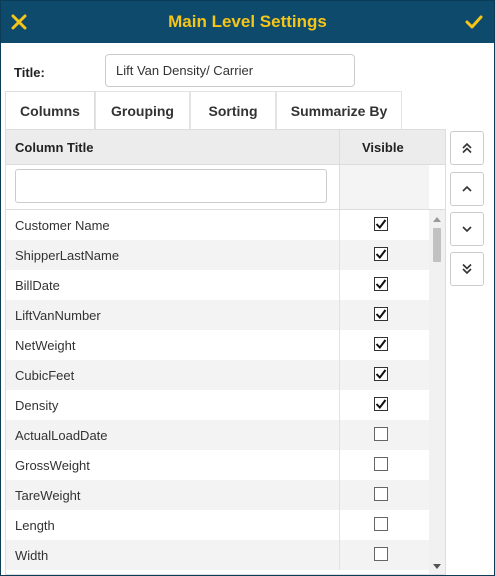 This screenshot has width=495, height=576. I want to click on triangle-down-icon, so click(437, 566).